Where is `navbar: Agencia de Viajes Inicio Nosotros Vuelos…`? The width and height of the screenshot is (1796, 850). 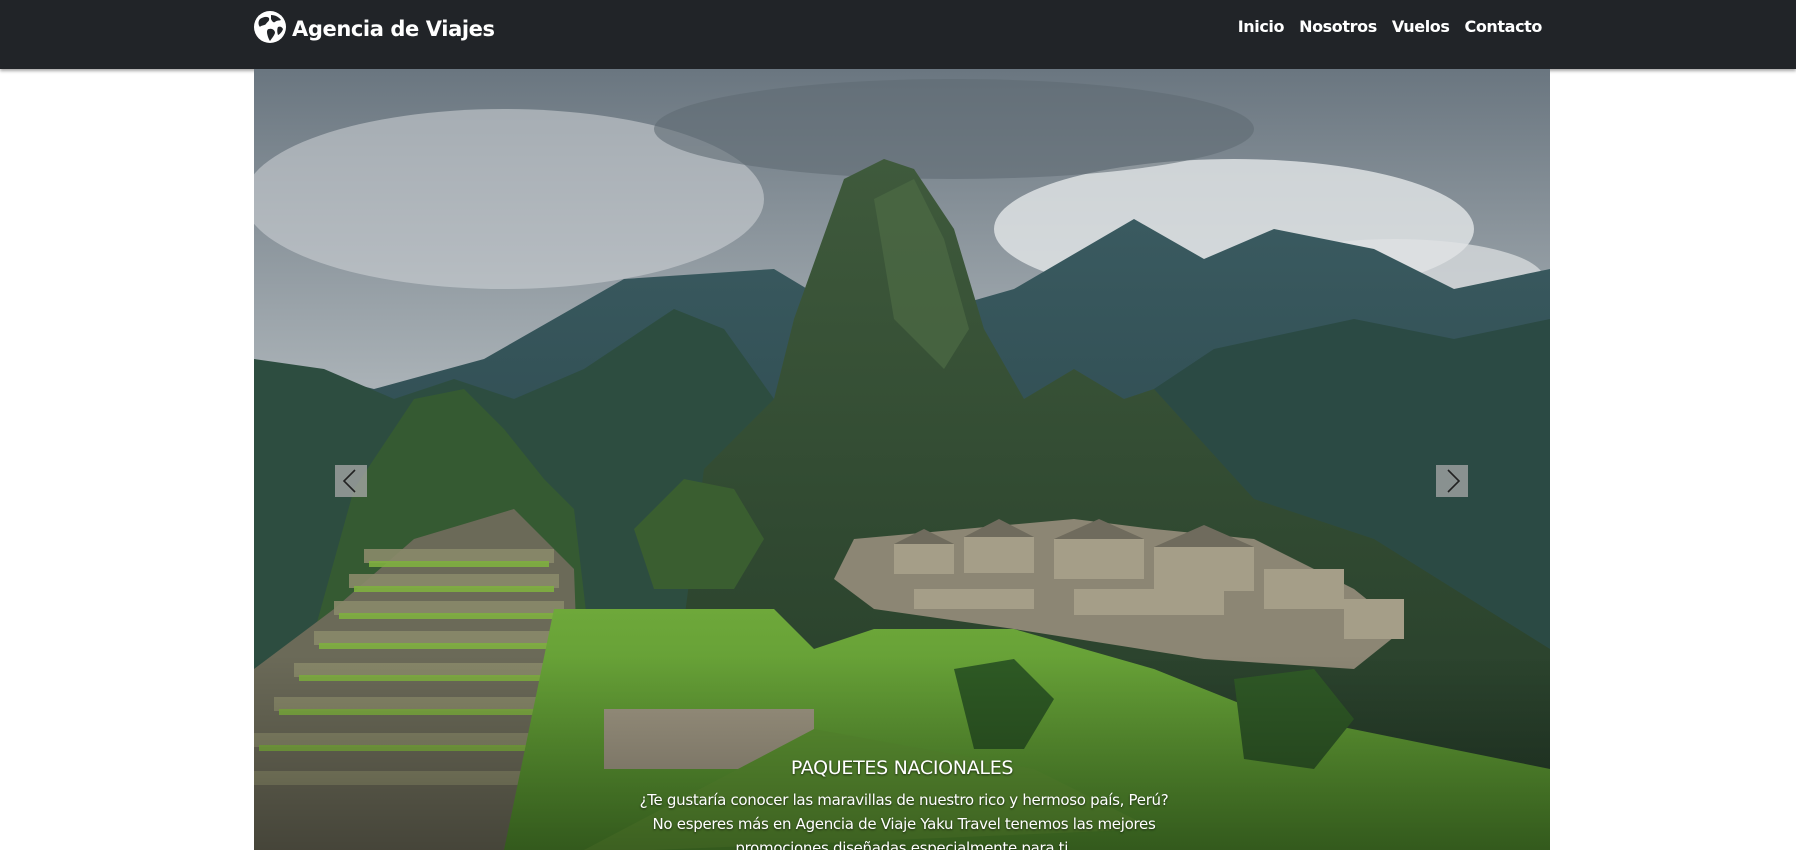 navbar: Agencia de Viajes Inicio Nosotros Vuelos… is located at coordinates (898, 34).